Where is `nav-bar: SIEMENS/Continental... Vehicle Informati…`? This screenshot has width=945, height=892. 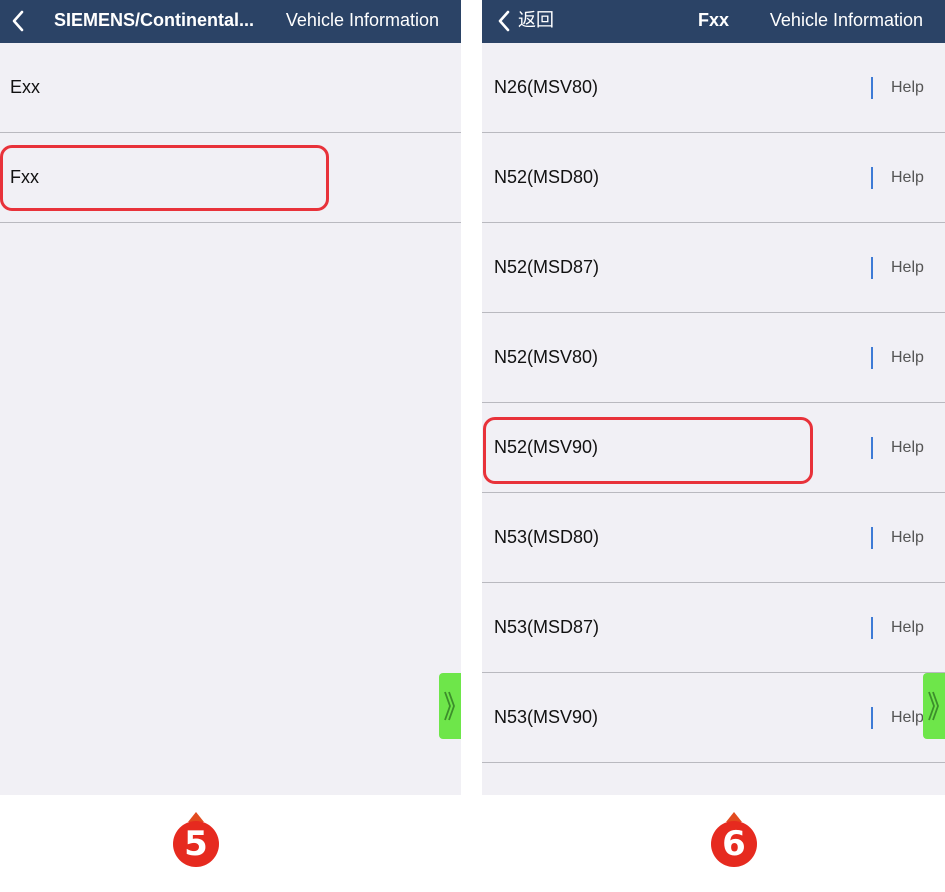
nav-bar: SIEMENS/Continental... Vehicle Informati… is located at coordinates (230, 21).